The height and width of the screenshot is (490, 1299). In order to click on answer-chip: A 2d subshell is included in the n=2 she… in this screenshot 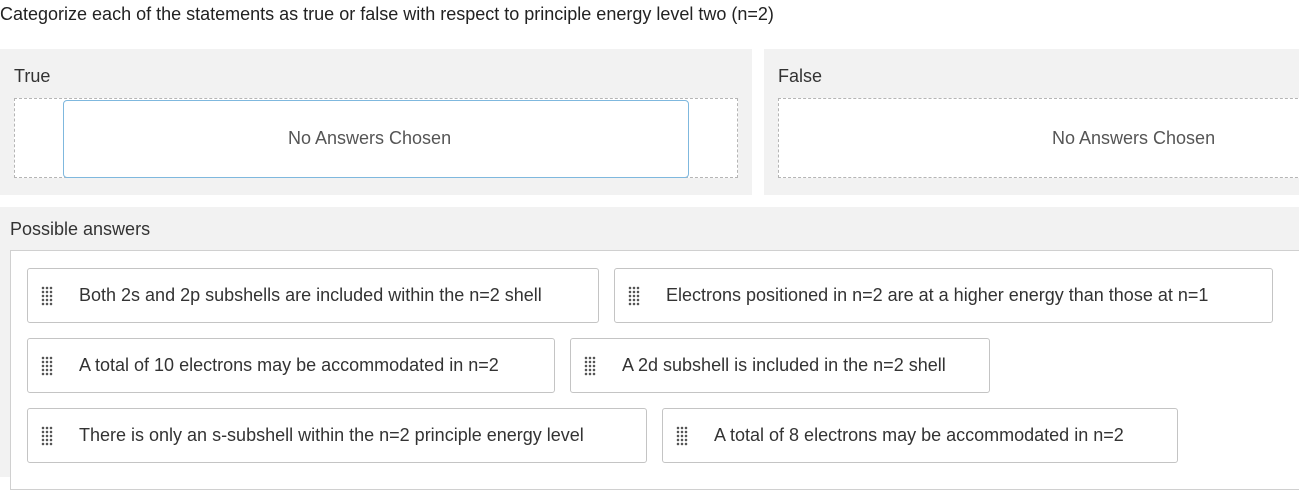, I will do `click(780, 365)`.